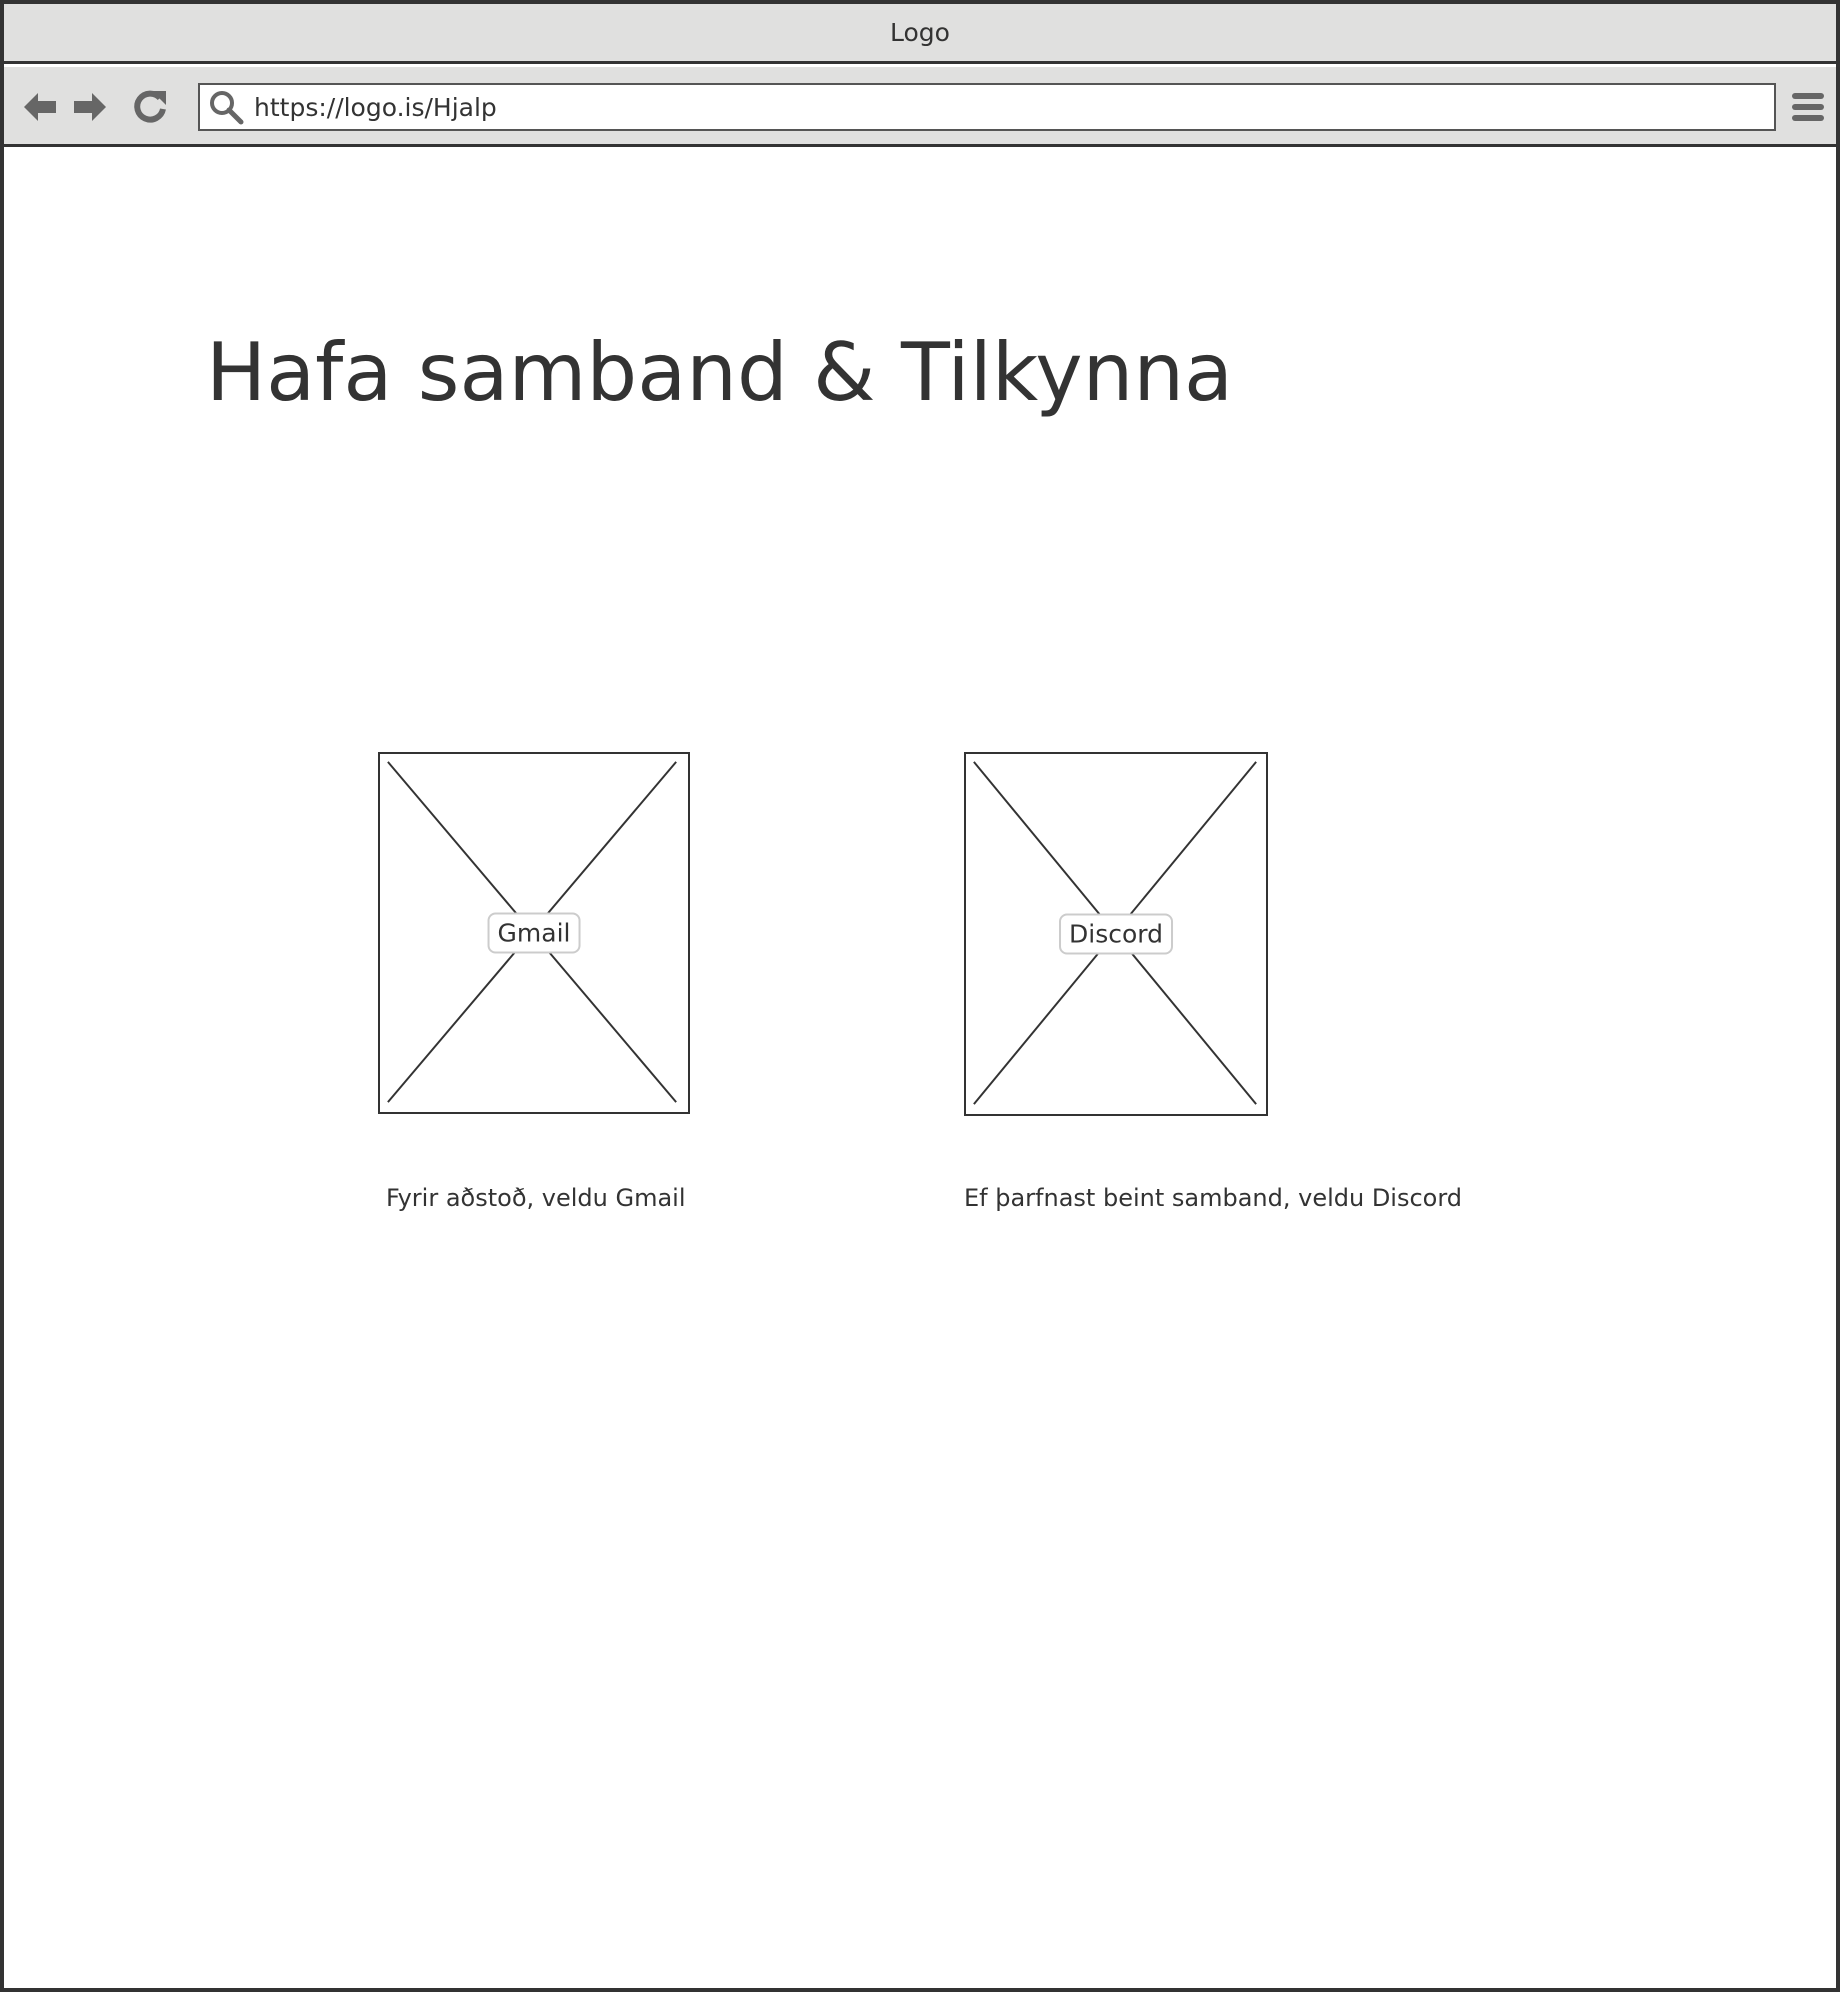 Image resolution: width=1840 pixels, height=1992 pixels. Describe the element at coordinates (40, 107) in the screenshot. I see `arrow-left-icon` at that location.